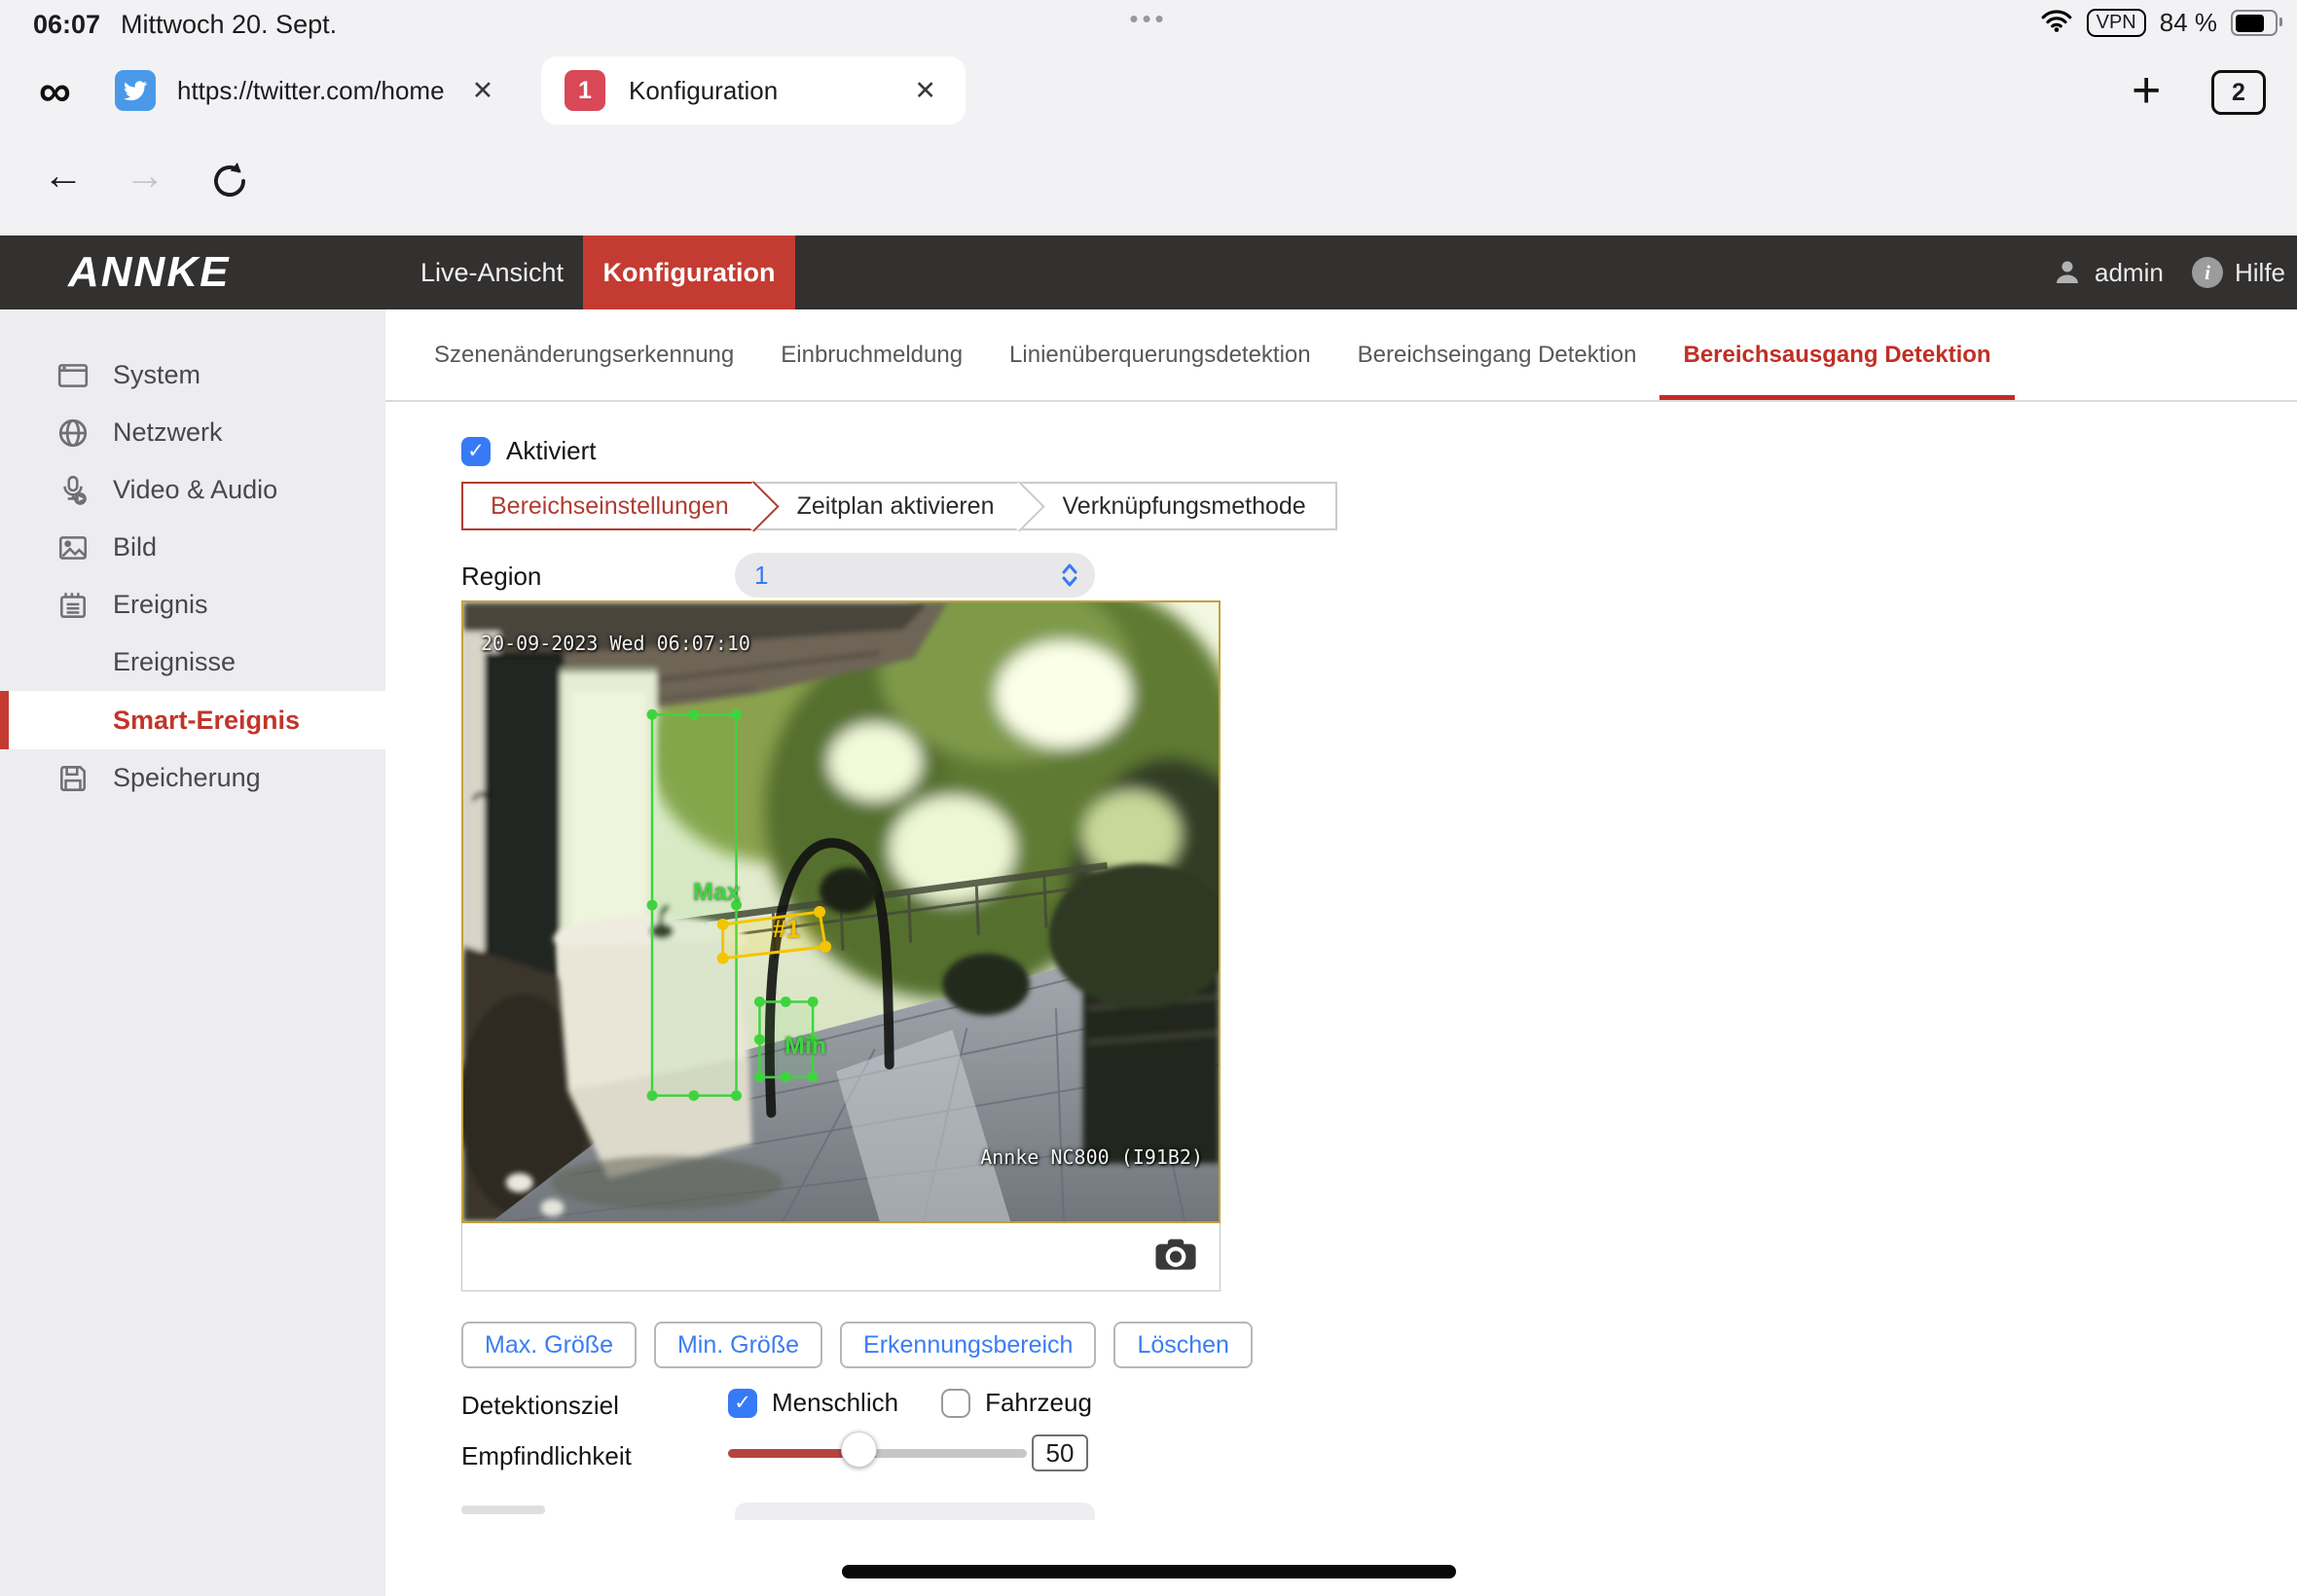 Image resolution: width=2297 pixels, height=1596 pixels. Describe the element at coordinates (1837, 354) in the screenshot. I see `tab-region-exiting: Bereichsausgang Detektion` at that location.